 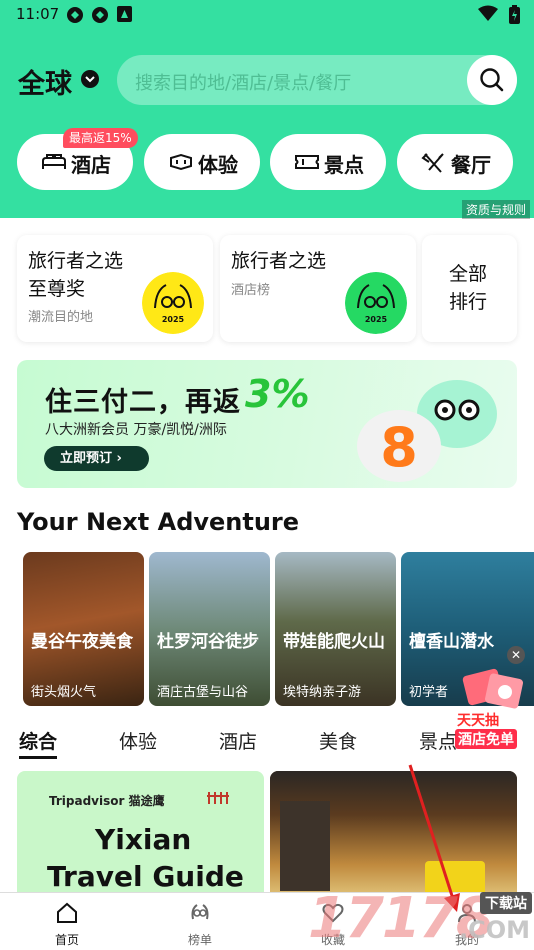 I want to click on partner-logo-icon, so click(x=218, y=798).